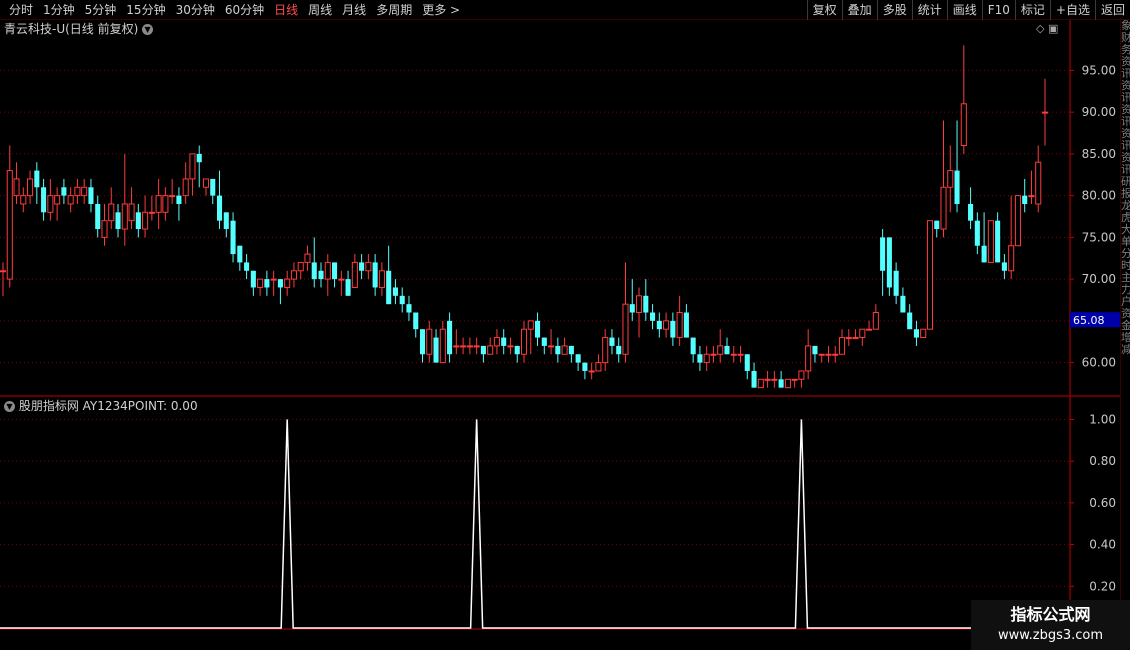  Describe the element at coordinates (1102, 503) in the screenshot. I see `indicator-y-tick-label: 0.60` at that location.